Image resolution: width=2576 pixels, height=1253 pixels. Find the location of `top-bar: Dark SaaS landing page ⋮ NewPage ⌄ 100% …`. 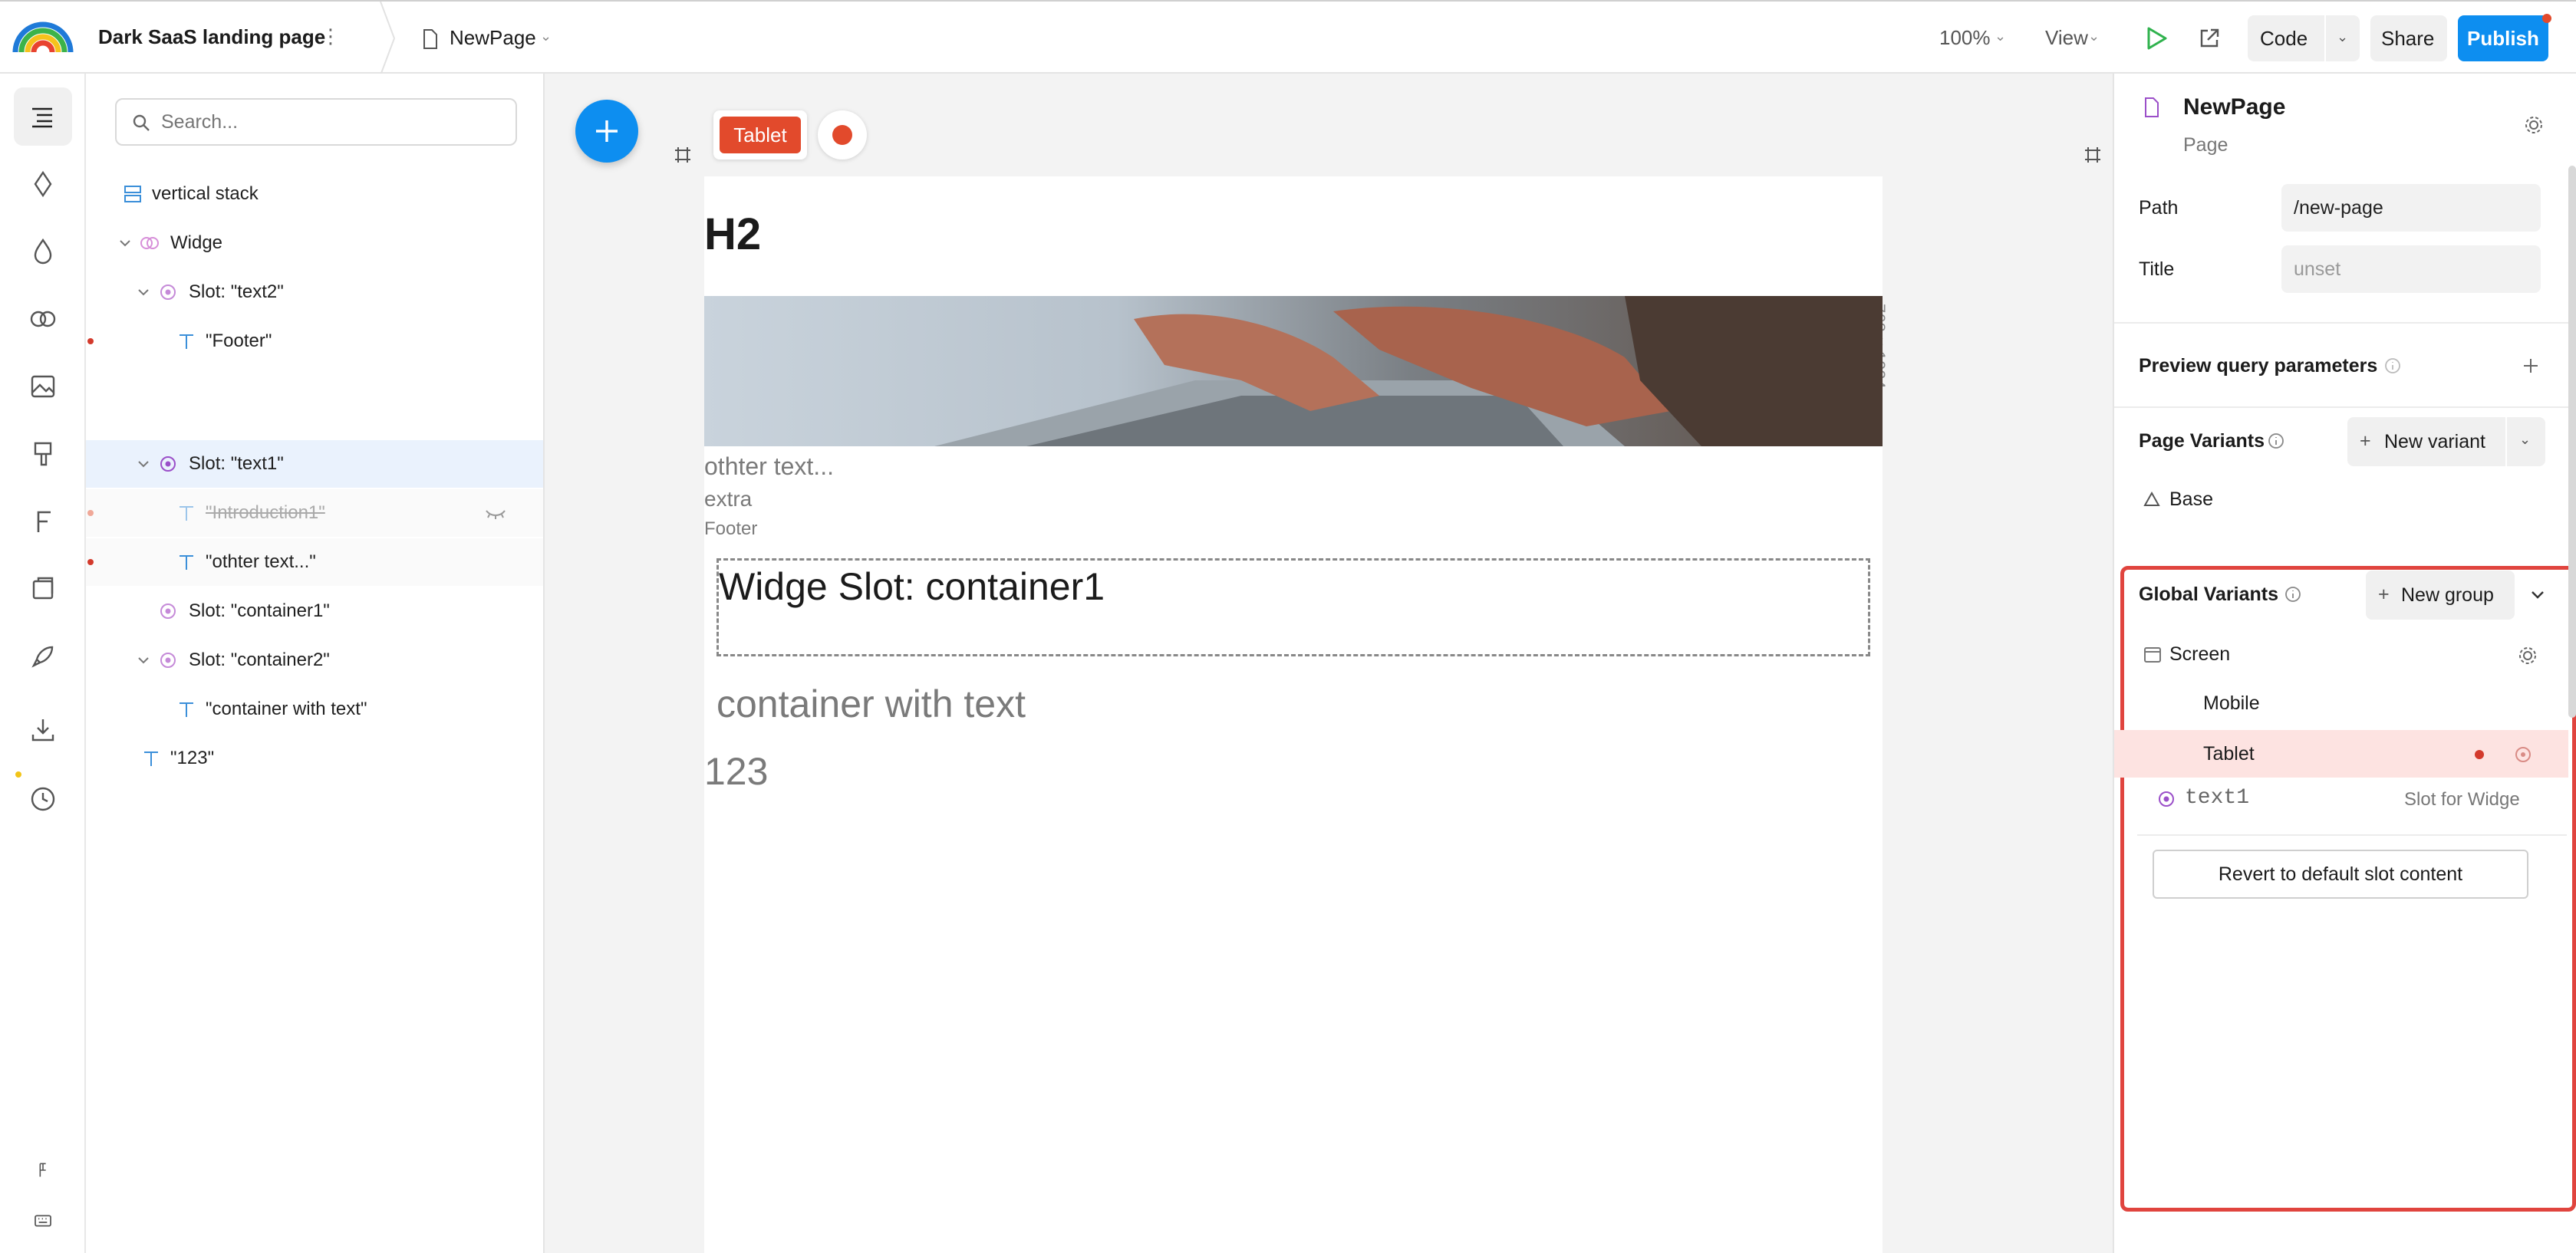

top-bar: Dark SaaS landing page ⋮ NewPage ⌄ 100% … is located at coordinates (1288, 37).